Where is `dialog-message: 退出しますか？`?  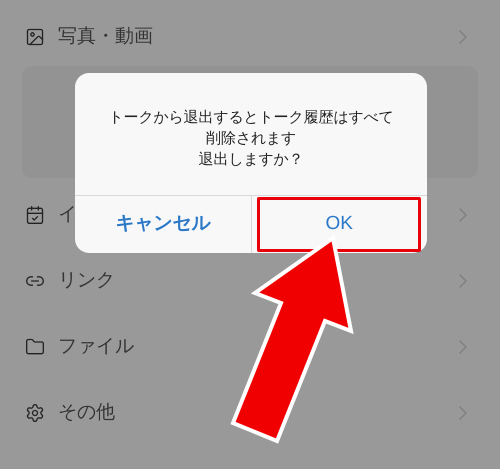
dialog-message: 退出しますか？ is located at coordinates (251, 160).